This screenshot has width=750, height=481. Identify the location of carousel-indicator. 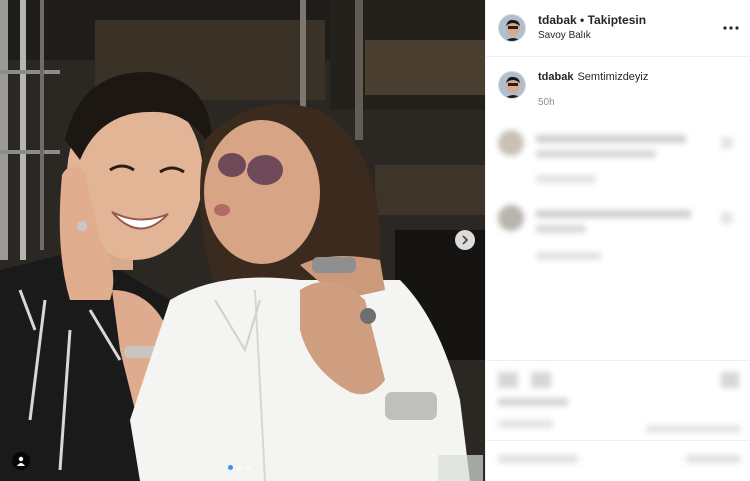
(239, 467).